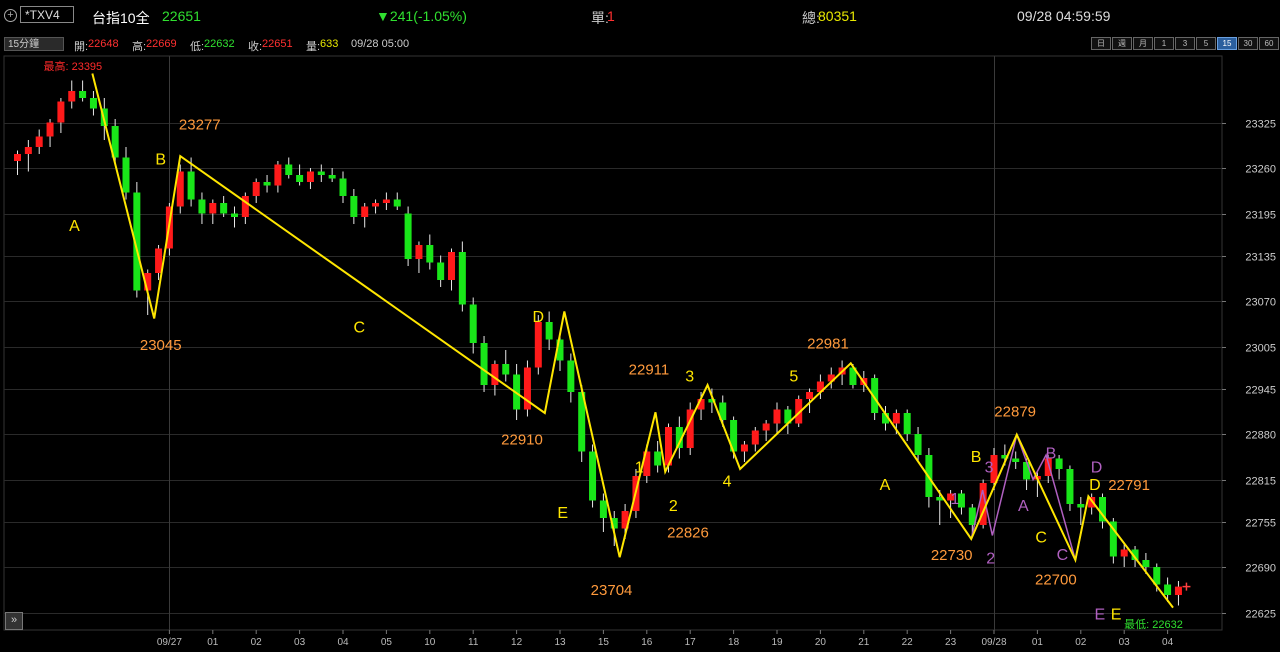 The image size is (1280, 652). I want to click on x-tick-label: 15, so click(604, 642).